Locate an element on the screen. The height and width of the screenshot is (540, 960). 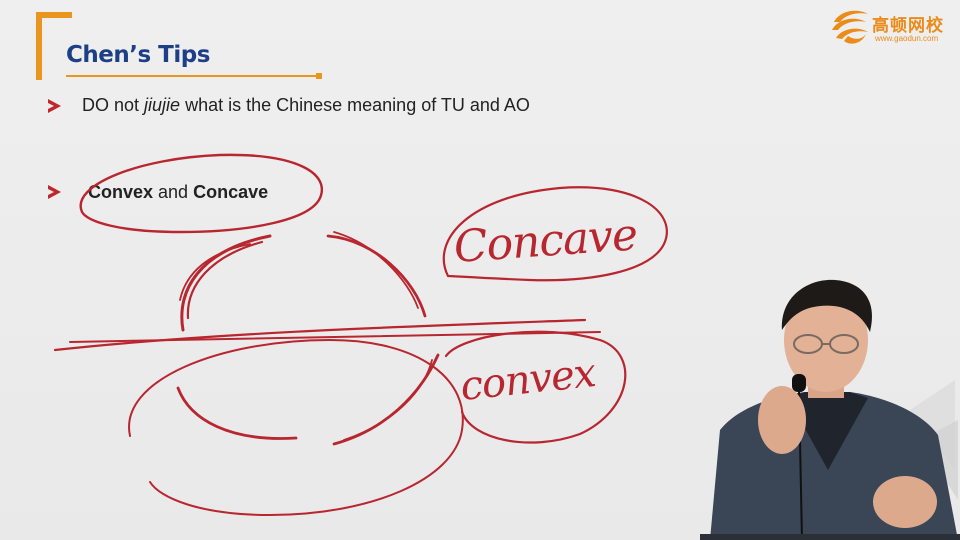
microphone-icon is located at coordinates (799, 383).